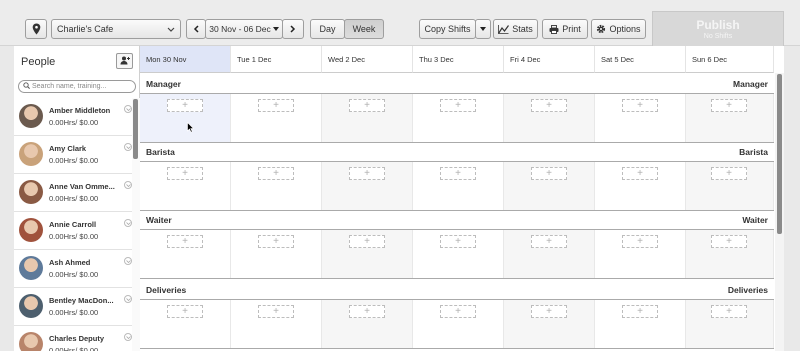 The image size is (800, 351). I want to click on grid-scrollbar-thumb, so click(779, 154).